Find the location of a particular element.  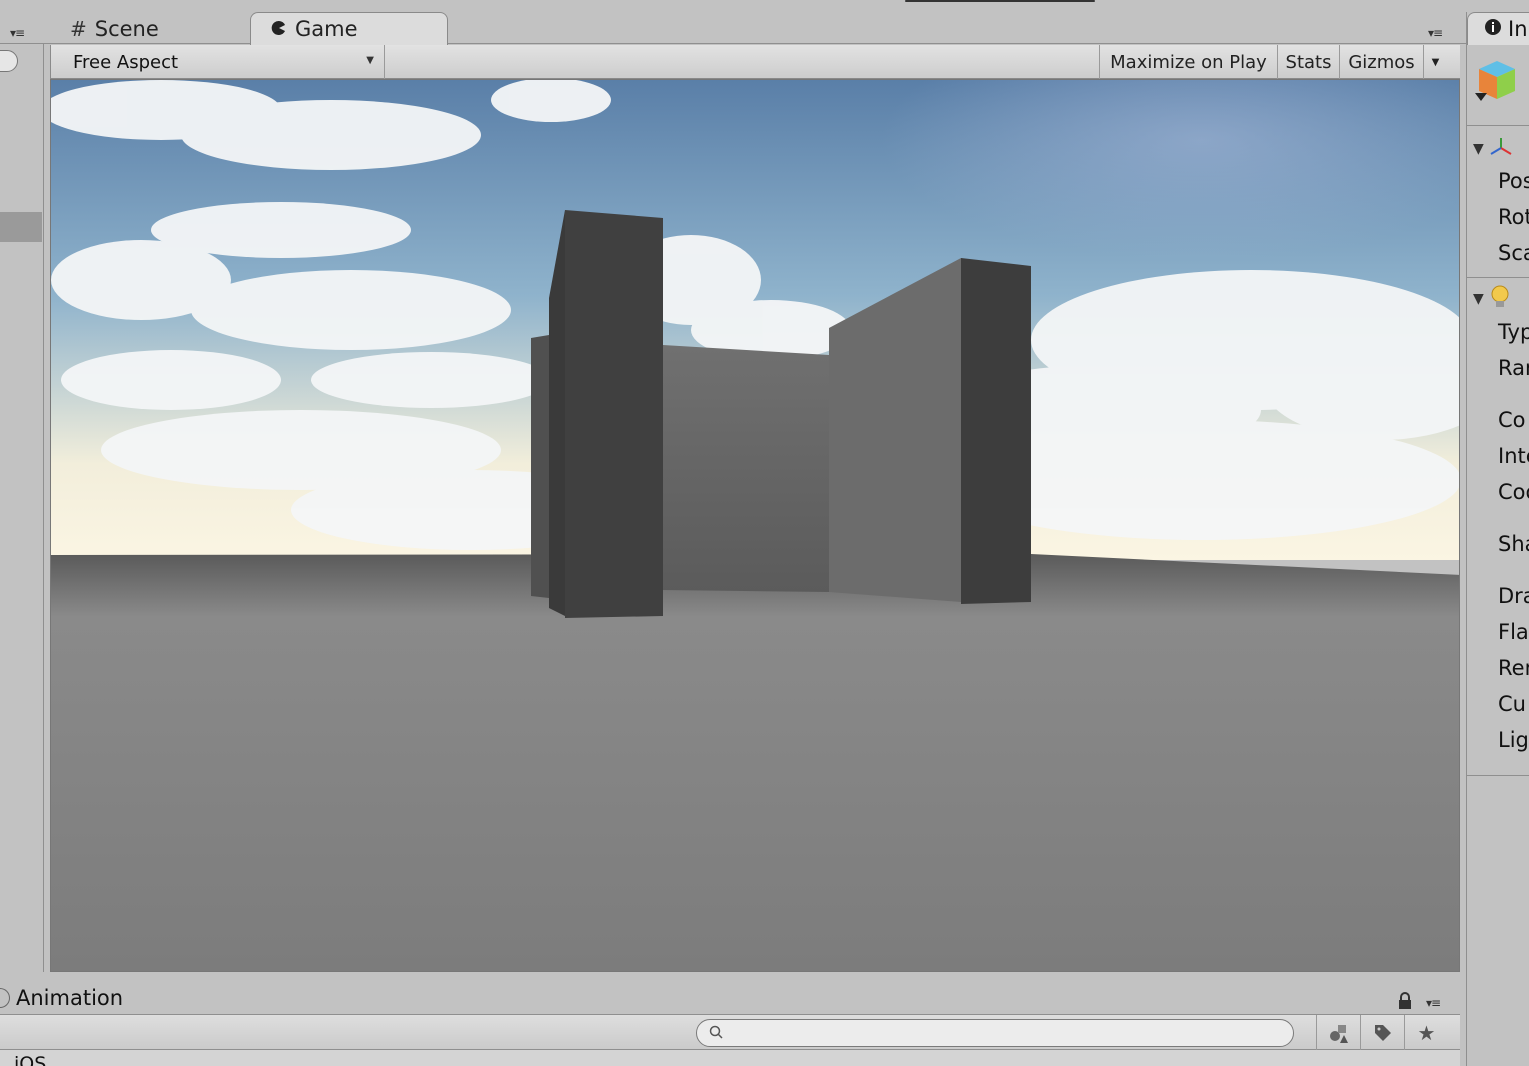

aspect-dropdown: Free Aspect ▼ is located at coordinates (225, 62).